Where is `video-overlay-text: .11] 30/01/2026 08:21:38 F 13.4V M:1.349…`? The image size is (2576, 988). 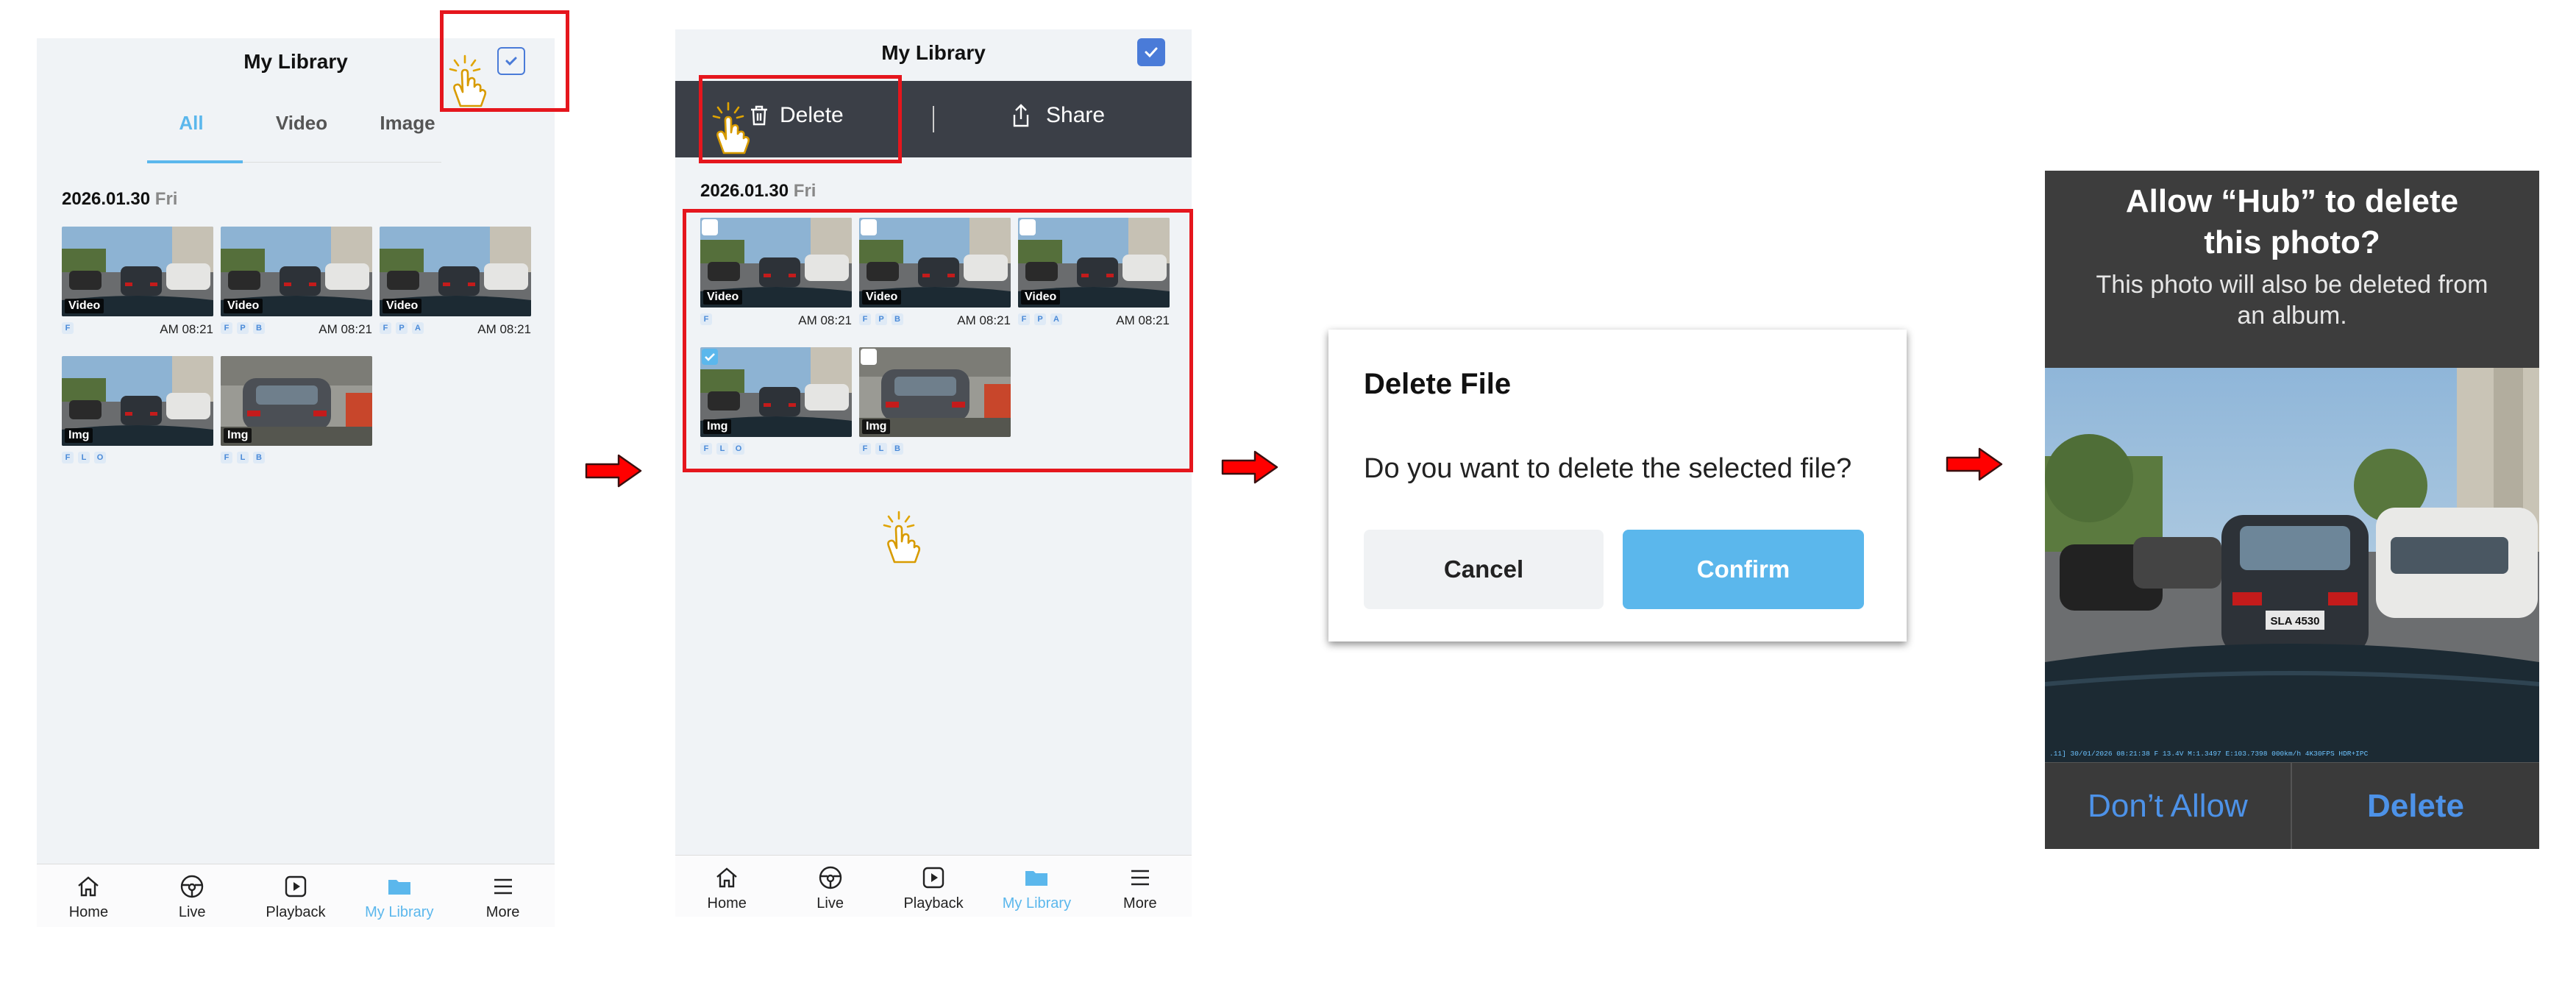
video-overlay-text: .11] 30/01/2026 08:21:38 F 13.4V M:1.349… is located at coordinates (2209, 754).